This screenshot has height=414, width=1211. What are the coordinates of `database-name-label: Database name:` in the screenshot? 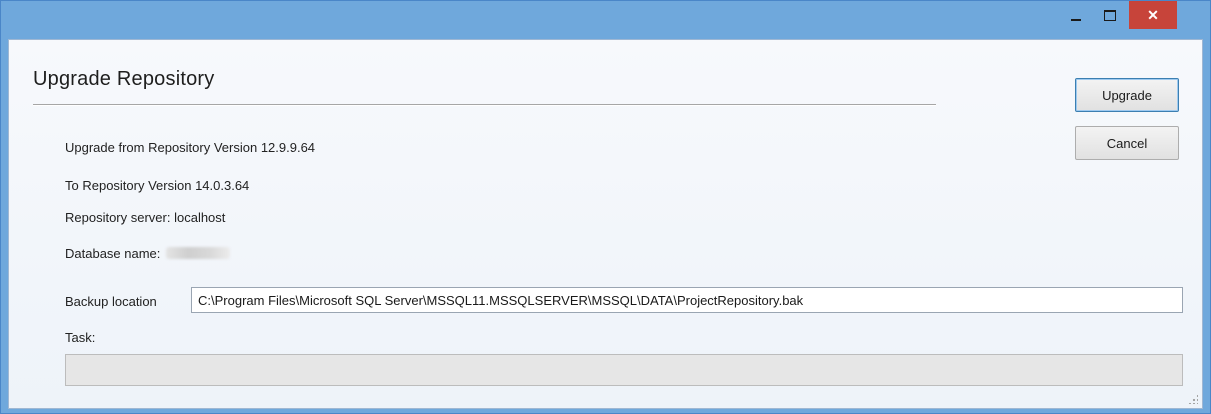 It's located at (113, 253).